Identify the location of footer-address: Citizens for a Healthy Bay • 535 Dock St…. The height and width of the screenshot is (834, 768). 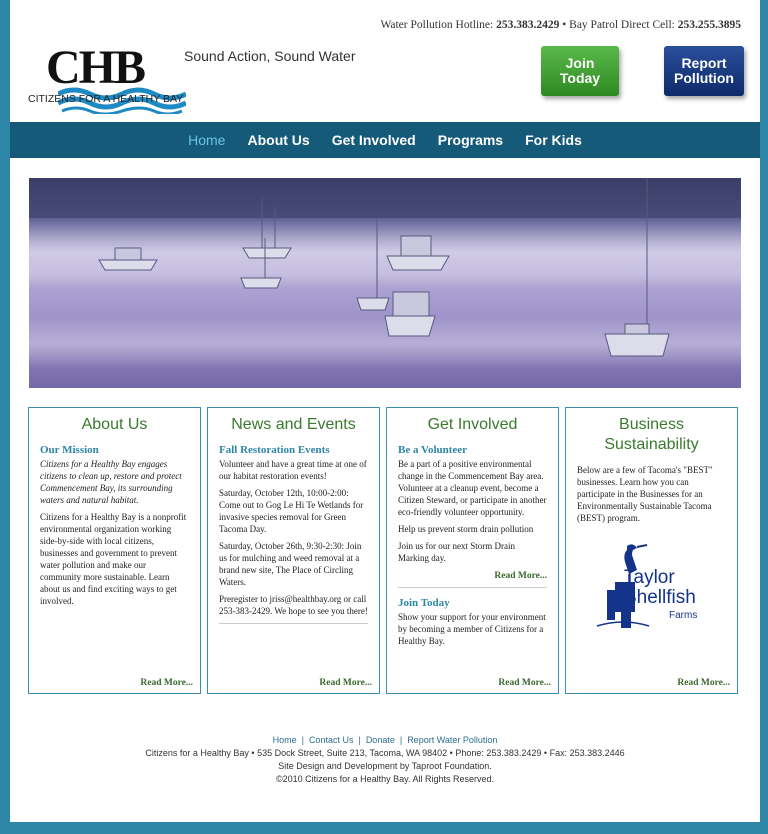
(385, 753).